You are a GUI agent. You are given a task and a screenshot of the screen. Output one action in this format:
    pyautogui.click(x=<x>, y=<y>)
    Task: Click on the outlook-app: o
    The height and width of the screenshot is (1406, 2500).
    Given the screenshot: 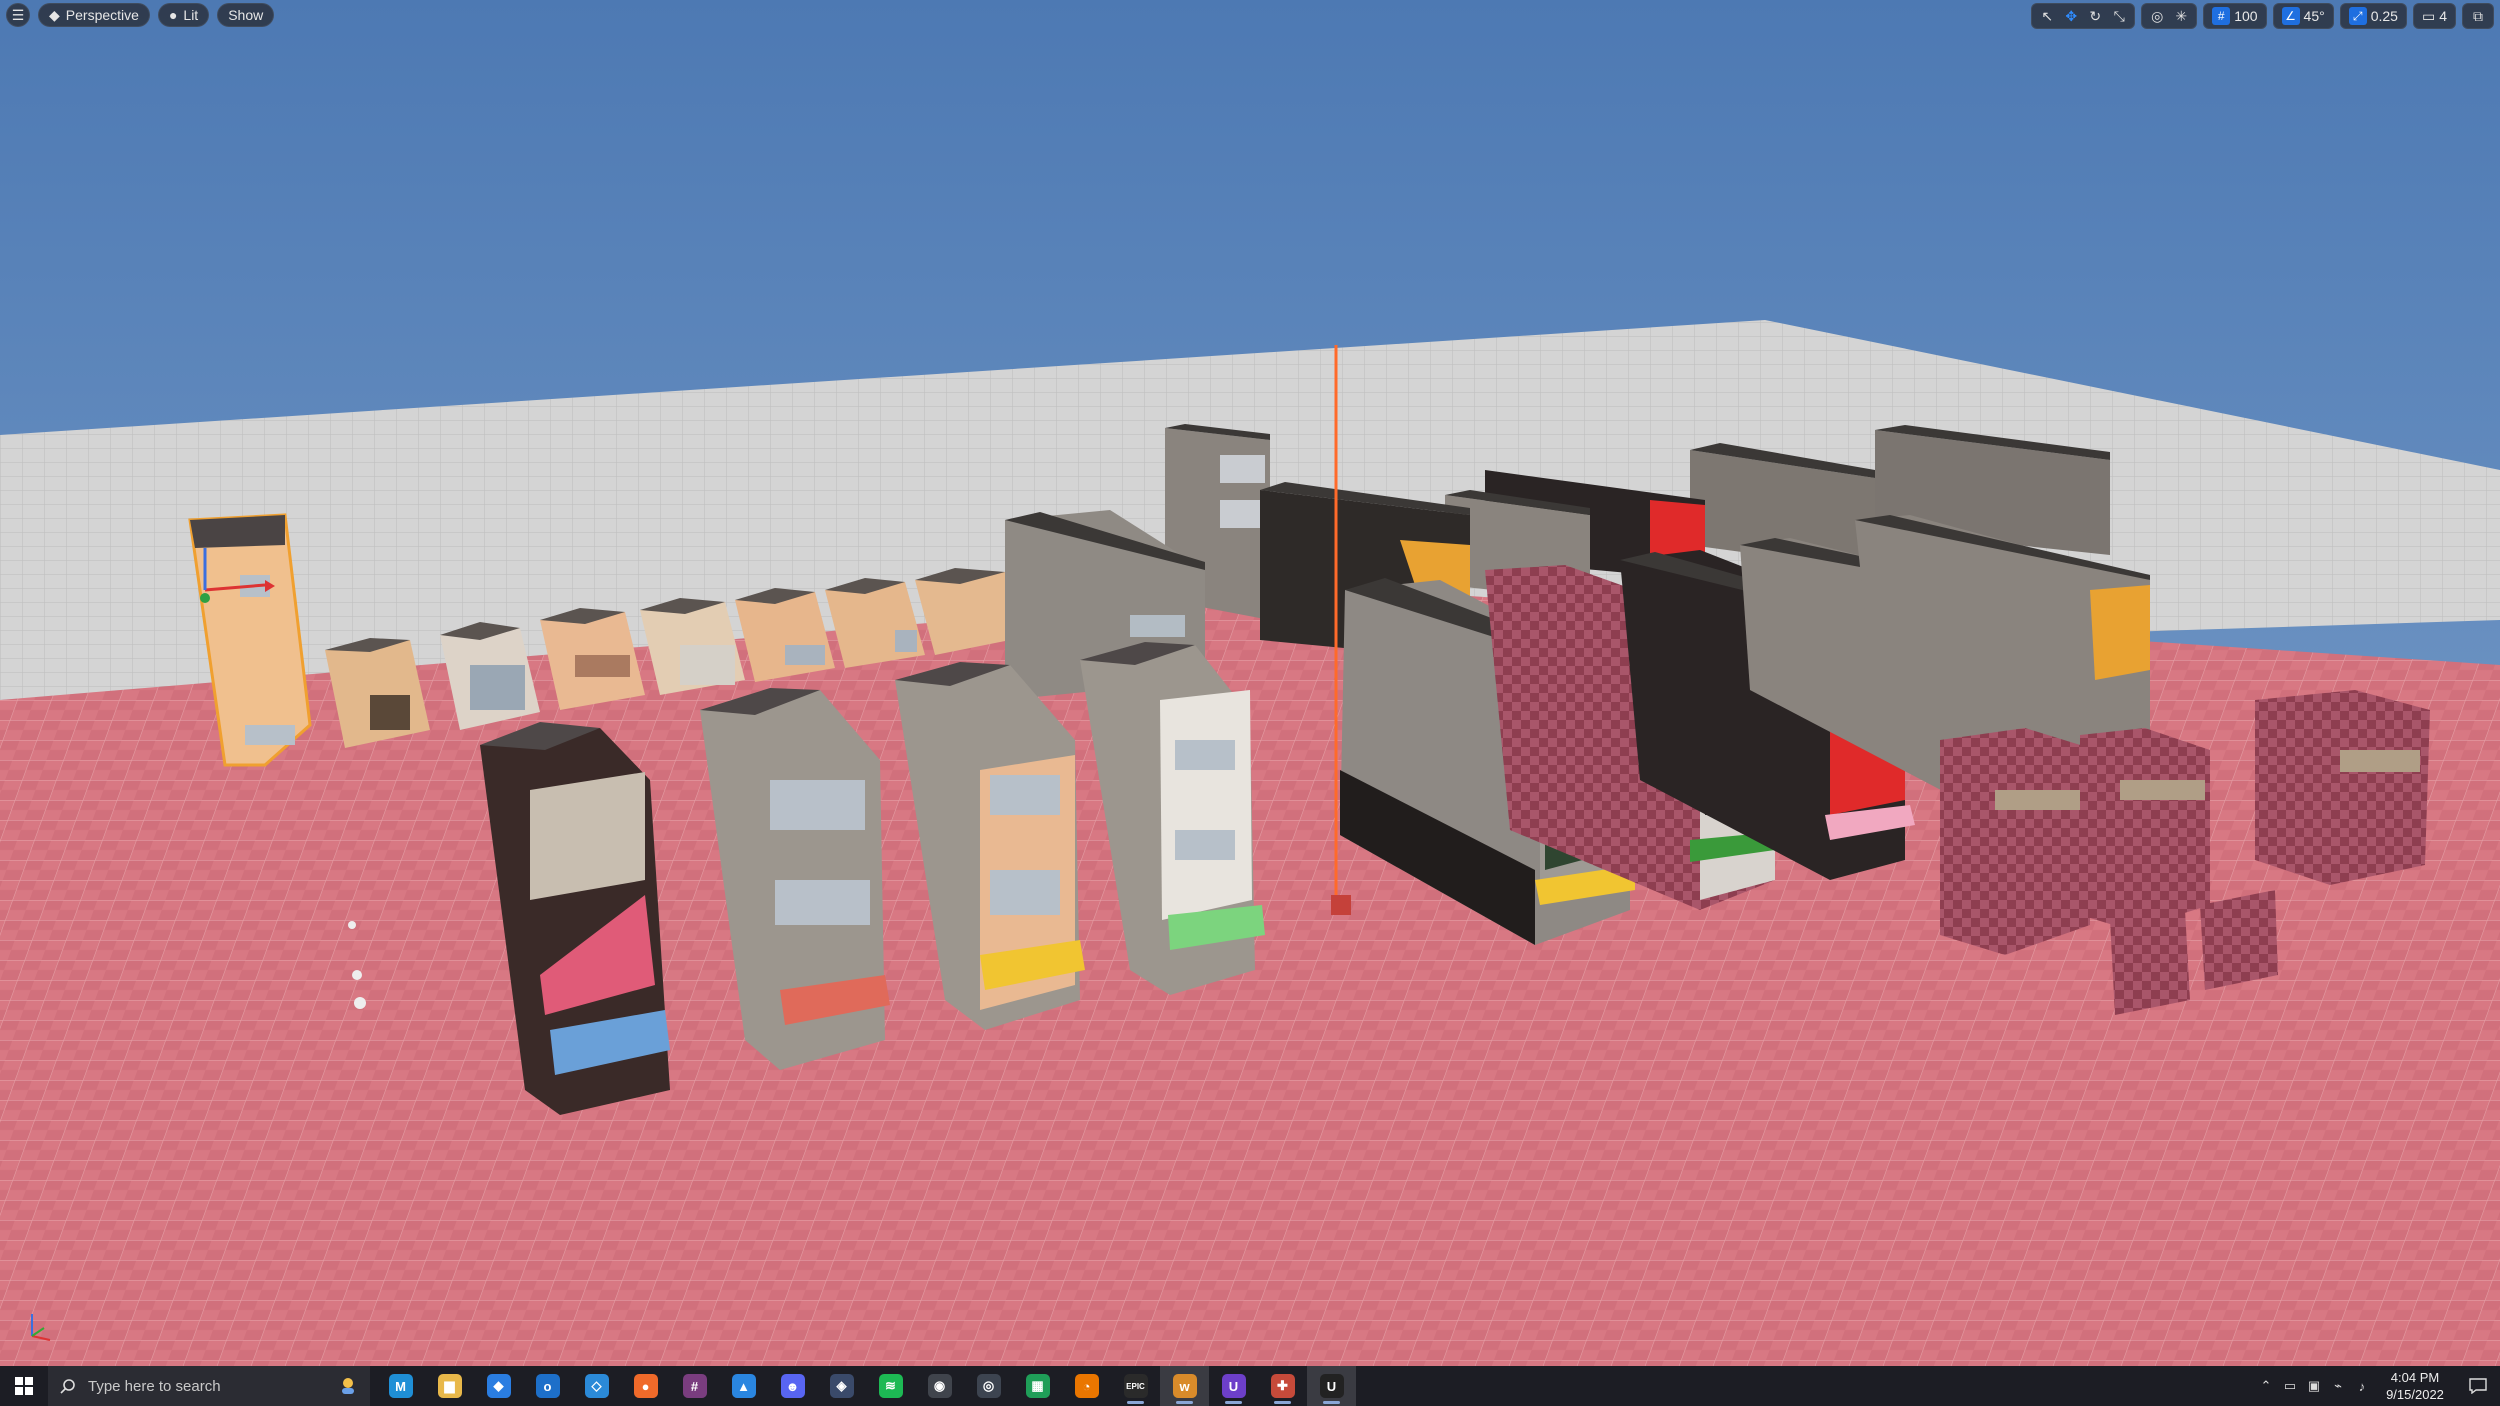 What is the action you would take?
    pyautogui.click(x=547, y=1386)
    